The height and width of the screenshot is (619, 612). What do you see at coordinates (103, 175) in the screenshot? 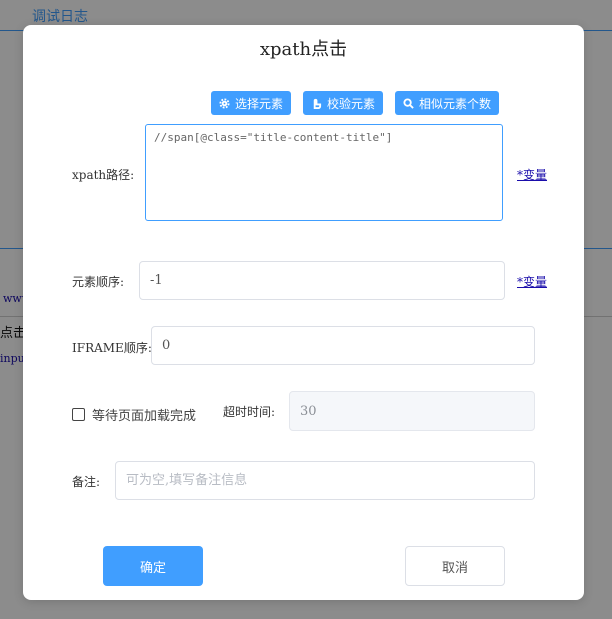
I see `xpath-label: xpath路径:` at bounding box center [103, 175].